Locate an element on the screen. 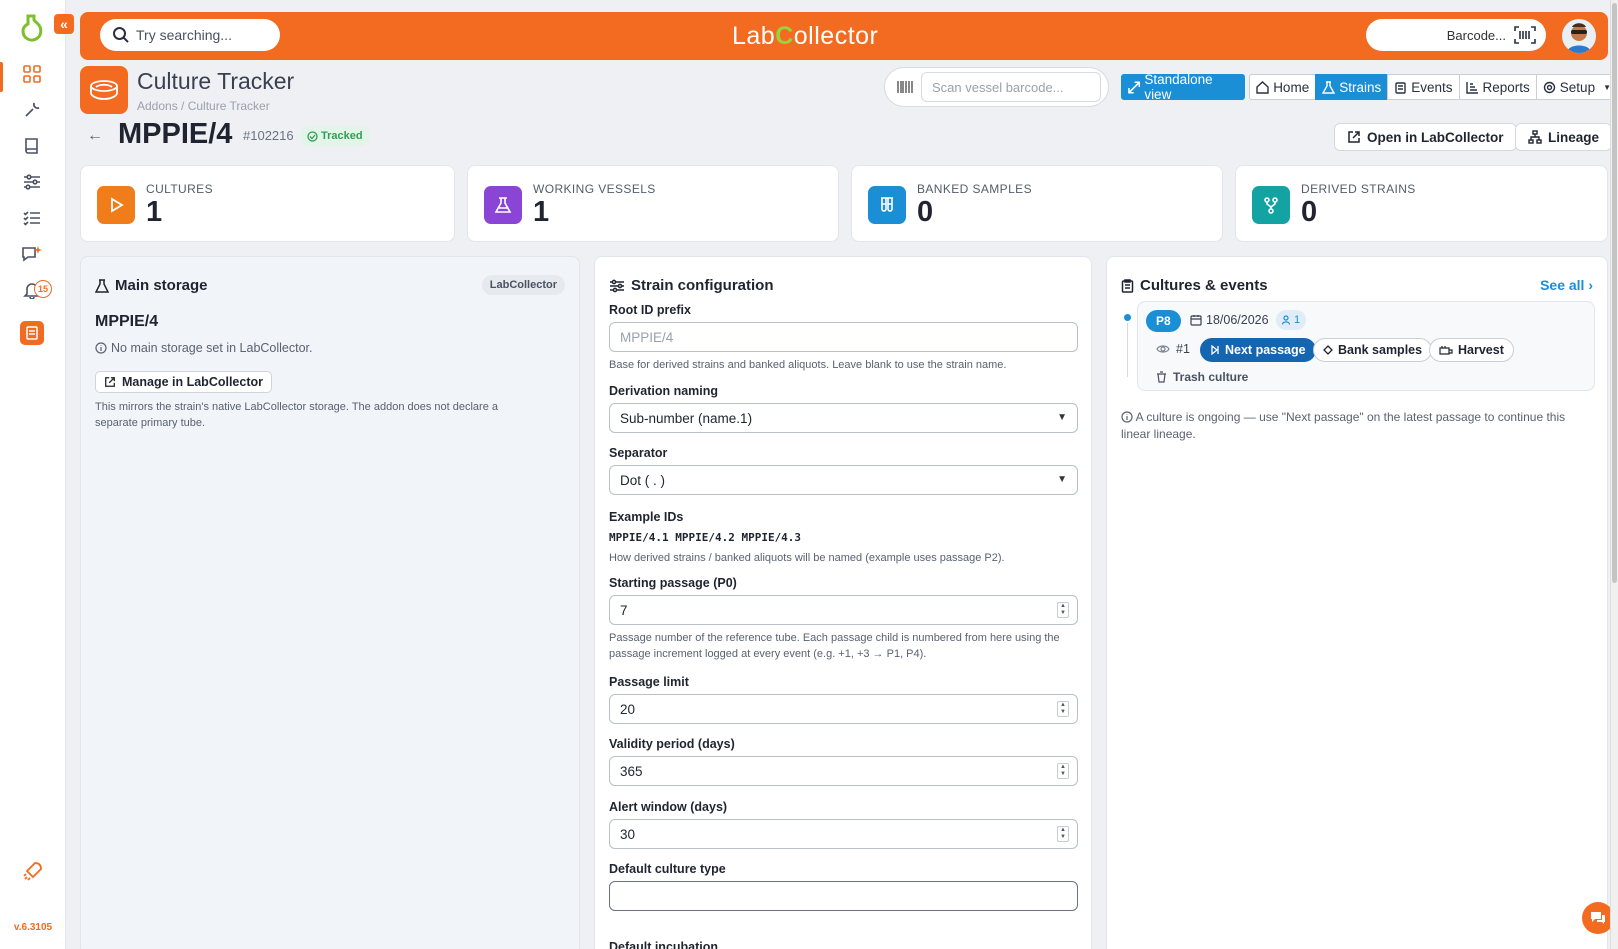 This screenshot has width=1618, height=949. trash-culture-button: Trash culture is located at coordinates (1202, 377).